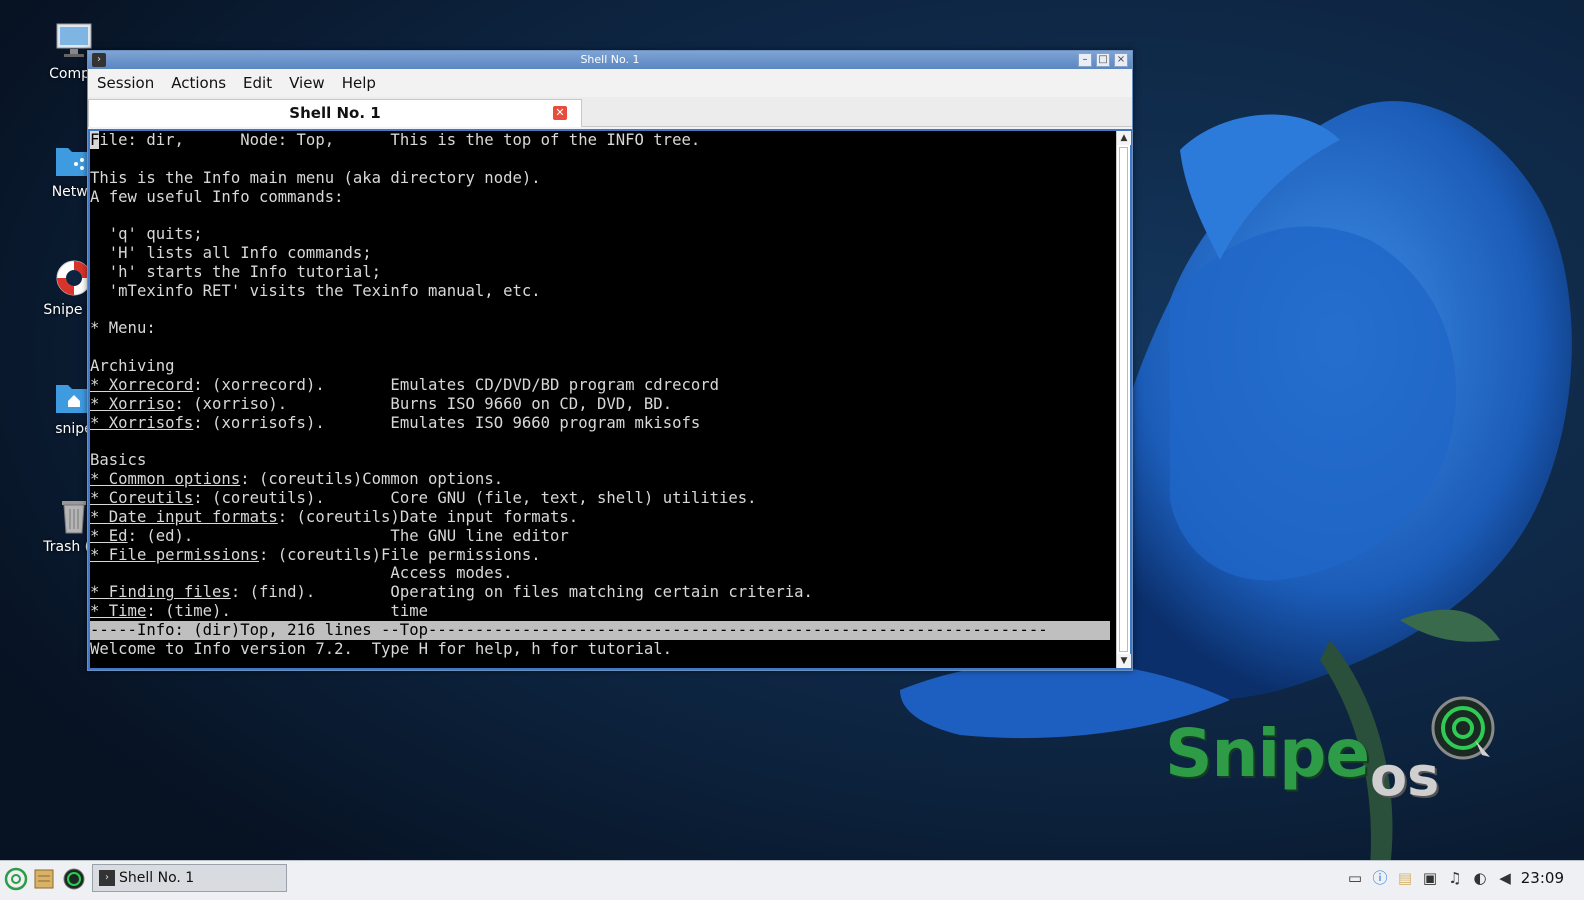 Image resolution: width=1584 pixels, height=900 pixels. What do you see at coordinates (307, 83) in the screenshot?
I see `menu-view: View` at bounding box center [307, 83].